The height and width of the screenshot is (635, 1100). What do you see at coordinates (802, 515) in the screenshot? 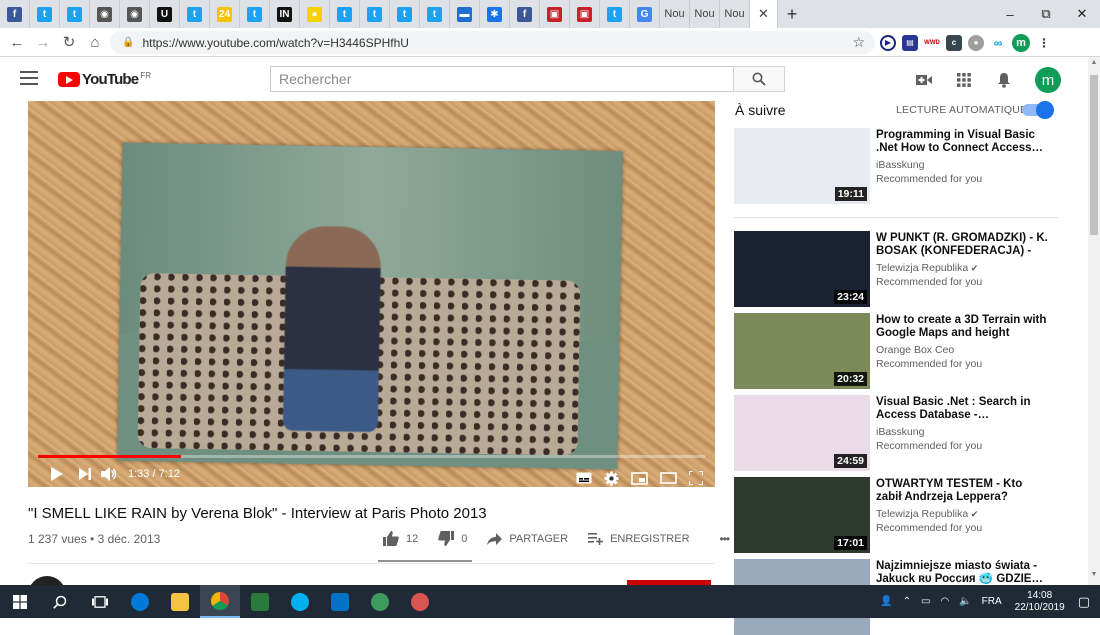
I see `video-thumbnail: 17:01` at bounding box center [802, 515].